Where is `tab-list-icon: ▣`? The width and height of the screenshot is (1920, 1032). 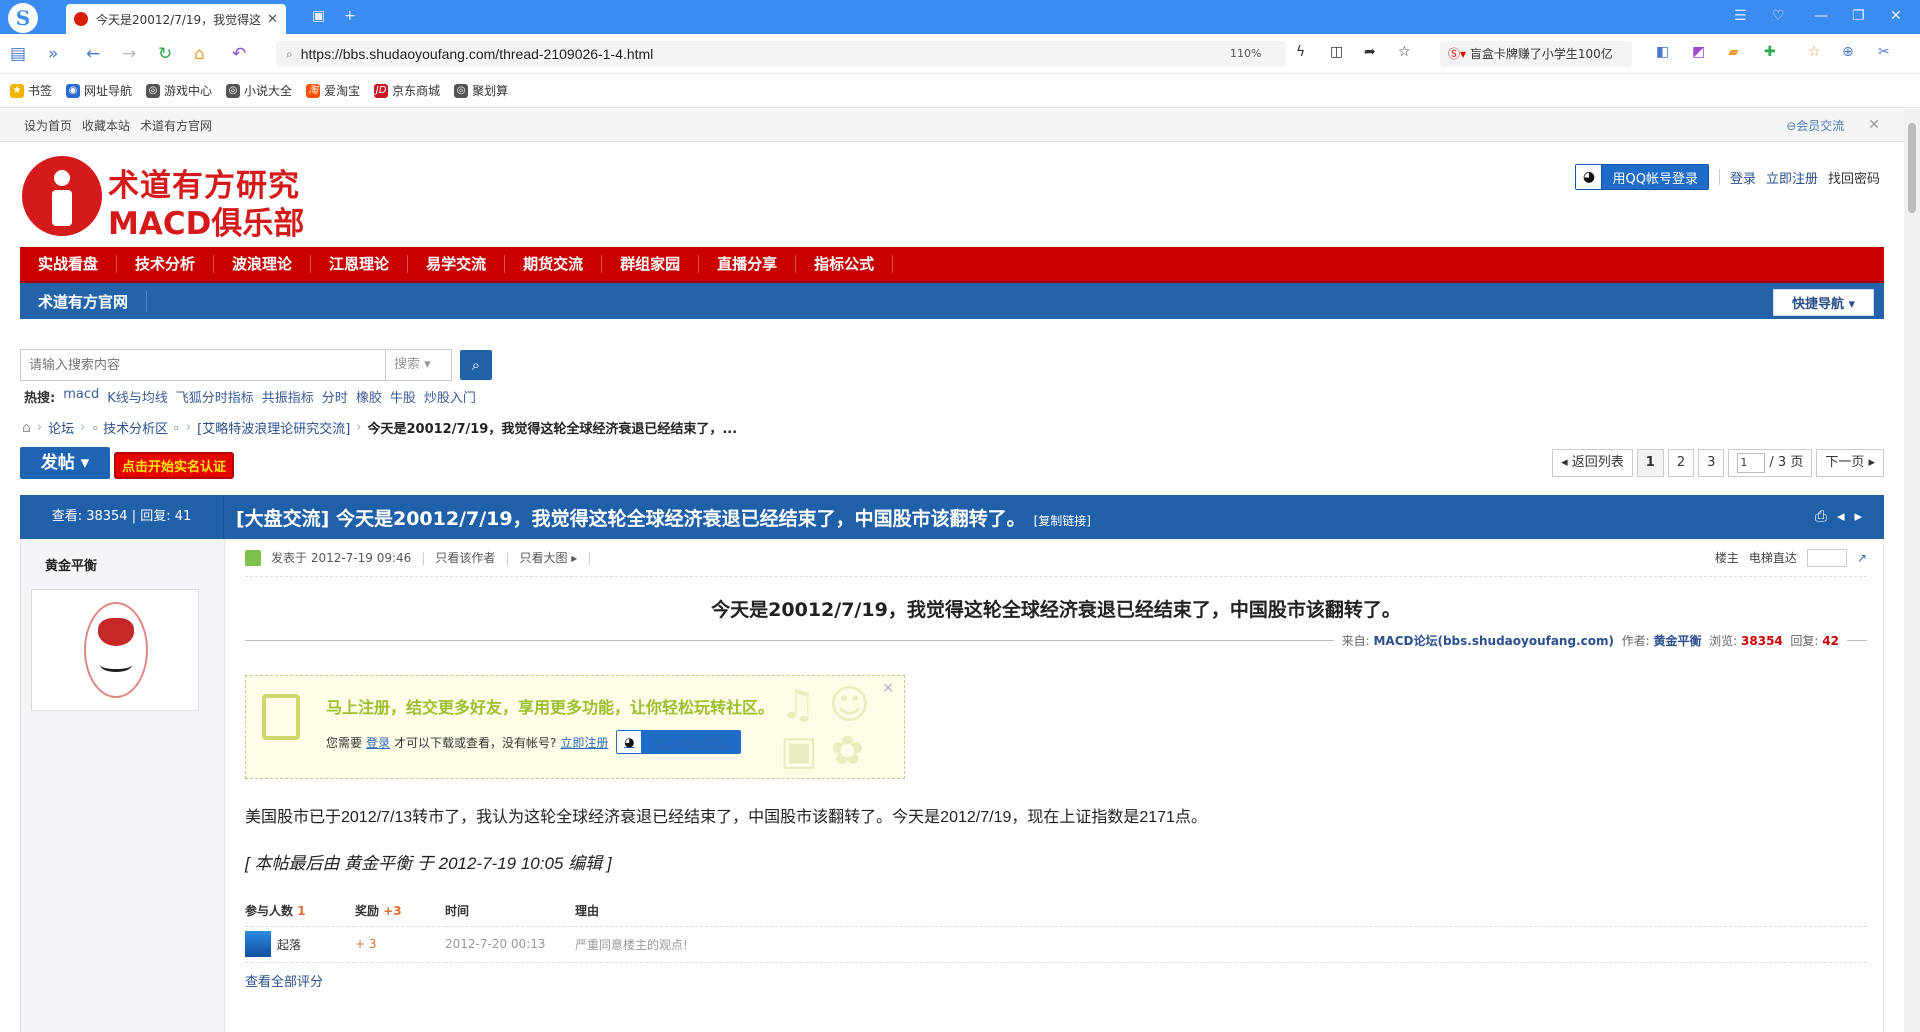 tab-list-icon: ▣ is located at coordinates (318, 16).